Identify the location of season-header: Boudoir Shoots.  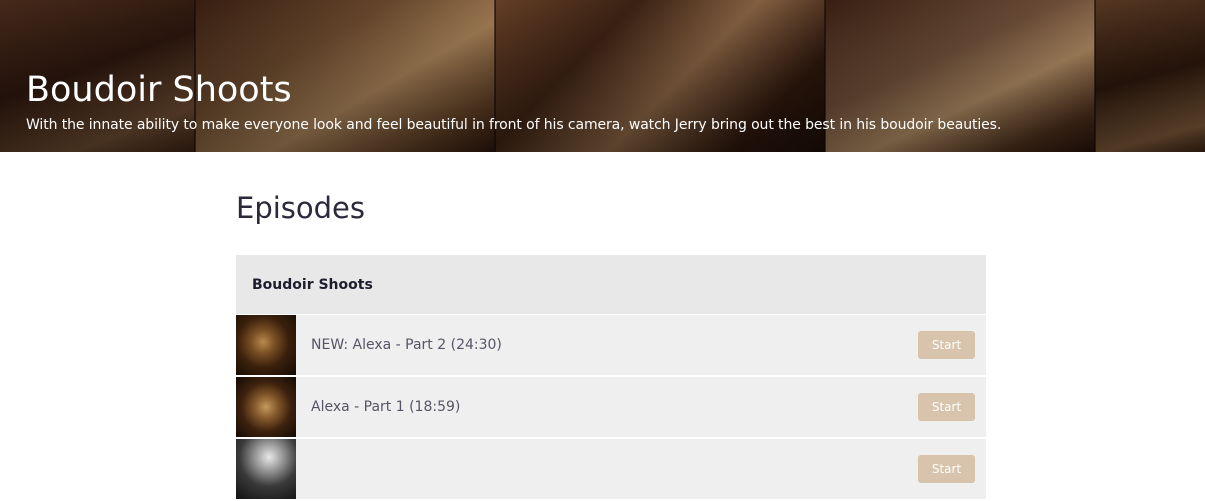
(611, 285).